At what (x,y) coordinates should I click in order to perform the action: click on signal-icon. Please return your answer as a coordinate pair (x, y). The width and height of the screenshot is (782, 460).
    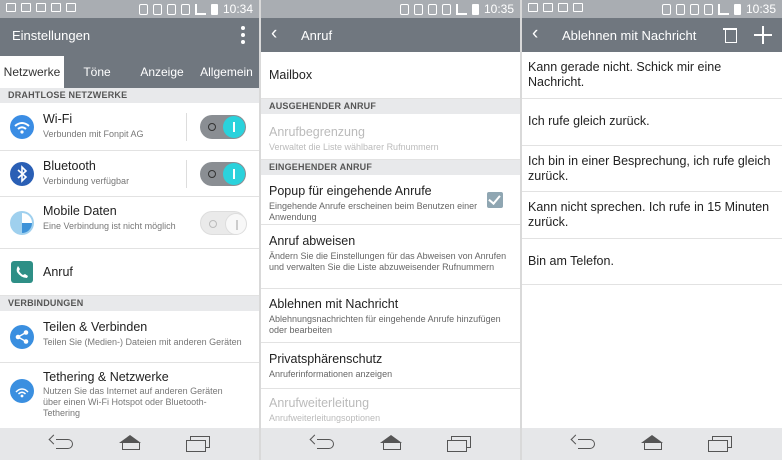
    Looking at the image, I should click on (200, 9).